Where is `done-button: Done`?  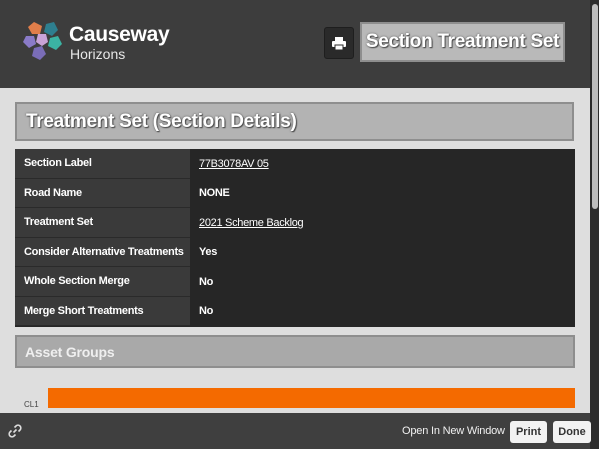
done-button: Done is located at coordinates (572, 432).